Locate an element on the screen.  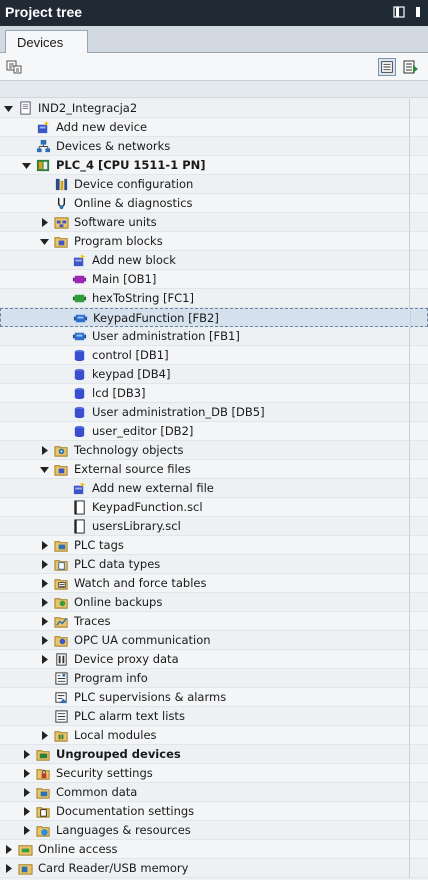
tree-item-label: Traces is located at coordinates (92, 621).